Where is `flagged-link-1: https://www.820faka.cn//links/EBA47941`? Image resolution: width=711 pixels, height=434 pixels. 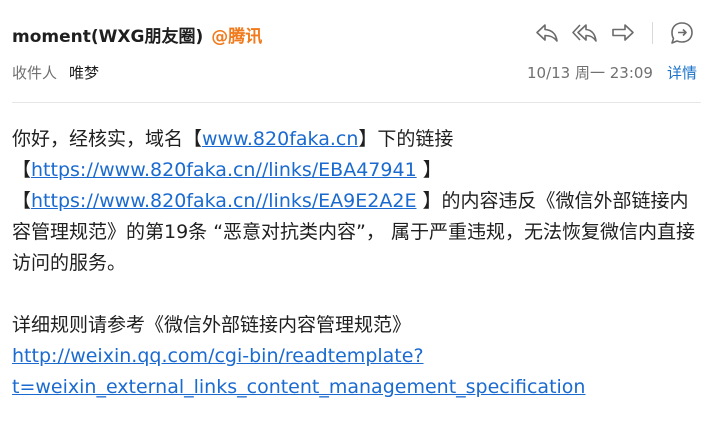 flagged-link-1: https://www.820faka.cn//links/EBA47941 is located at coordinates (224, 170).